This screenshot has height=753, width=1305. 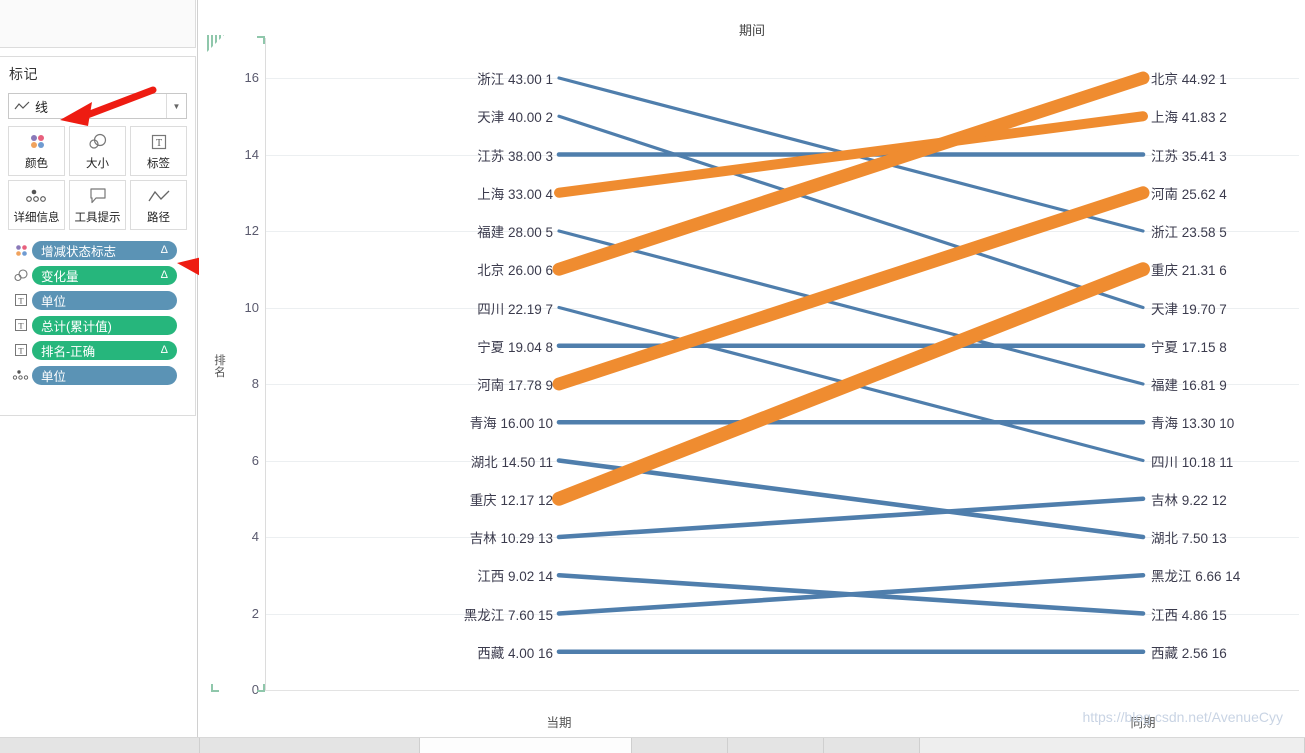 I want to click on detail-button-label: 详细信息, so click(x=36, y=218).